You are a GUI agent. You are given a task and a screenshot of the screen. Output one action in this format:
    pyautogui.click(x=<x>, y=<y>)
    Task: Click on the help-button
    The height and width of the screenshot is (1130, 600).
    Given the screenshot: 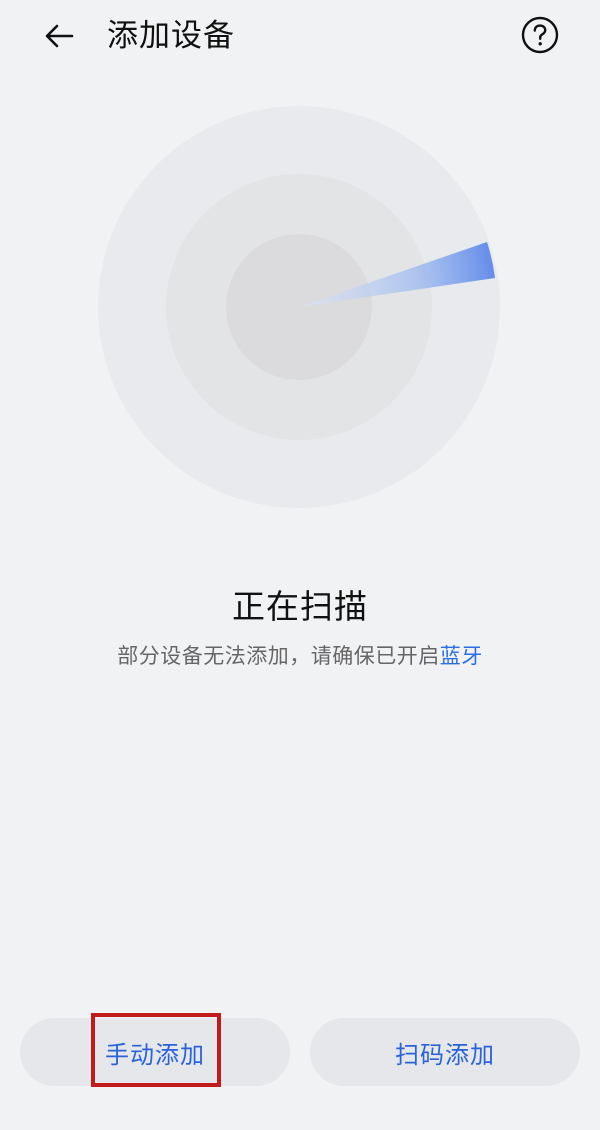 What is the action you would take?
    pyautogui.click(x=540, y=35)
    